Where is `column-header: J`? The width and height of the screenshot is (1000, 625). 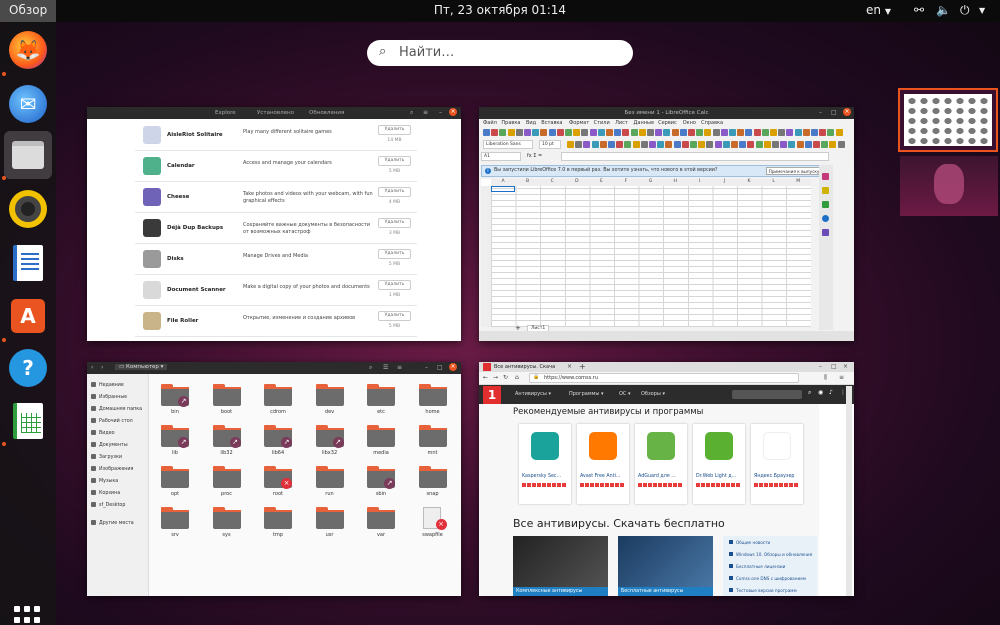
column-header: J is located at coordinates (724, 181).